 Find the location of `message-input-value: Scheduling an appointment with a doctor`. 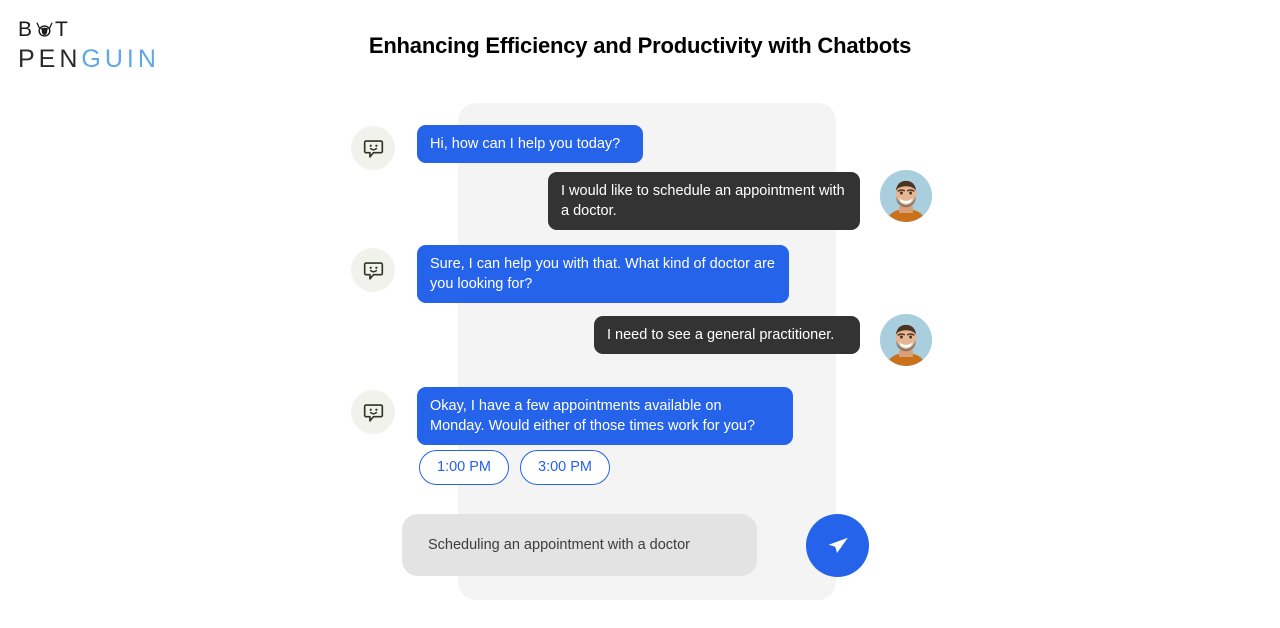

message-input-value: Scheduling an appointment with a doctor is located at coordinates (559, 545).